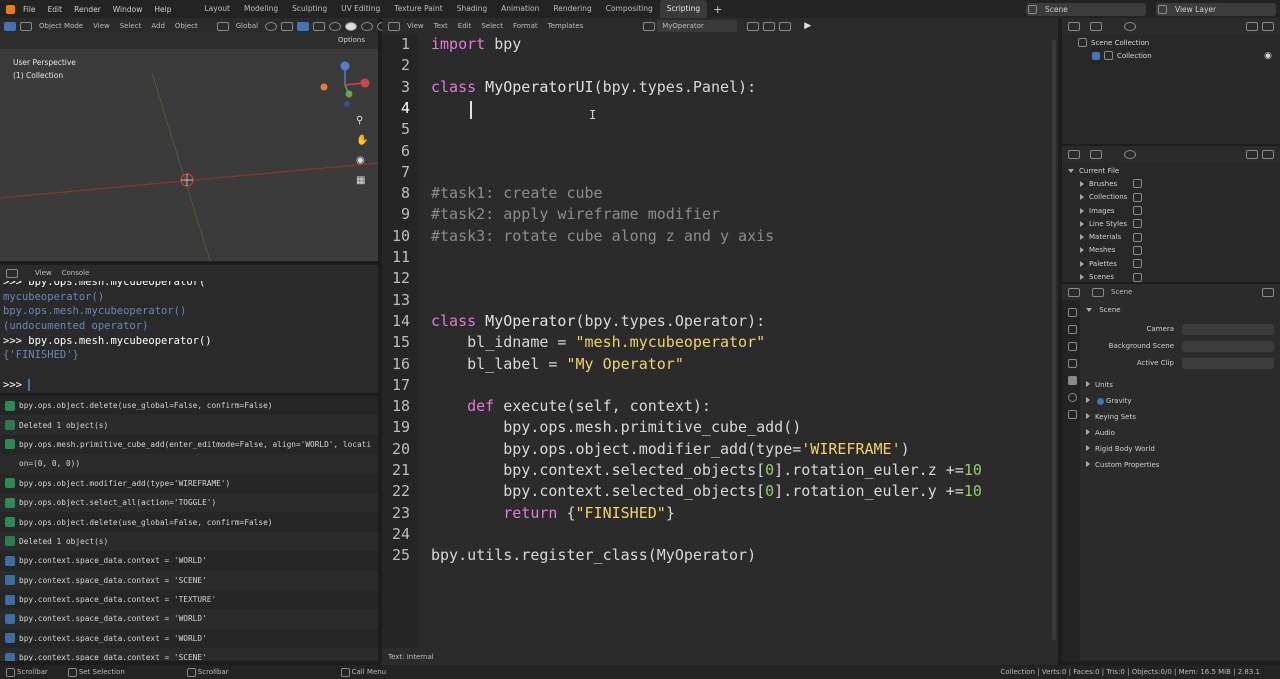 The height and width of the screenshot is (679, 1280). What do you see at coordinates (520, 9) in the screenshot?
I see `tab-animation: Animation` at bounding box center [520, 9].